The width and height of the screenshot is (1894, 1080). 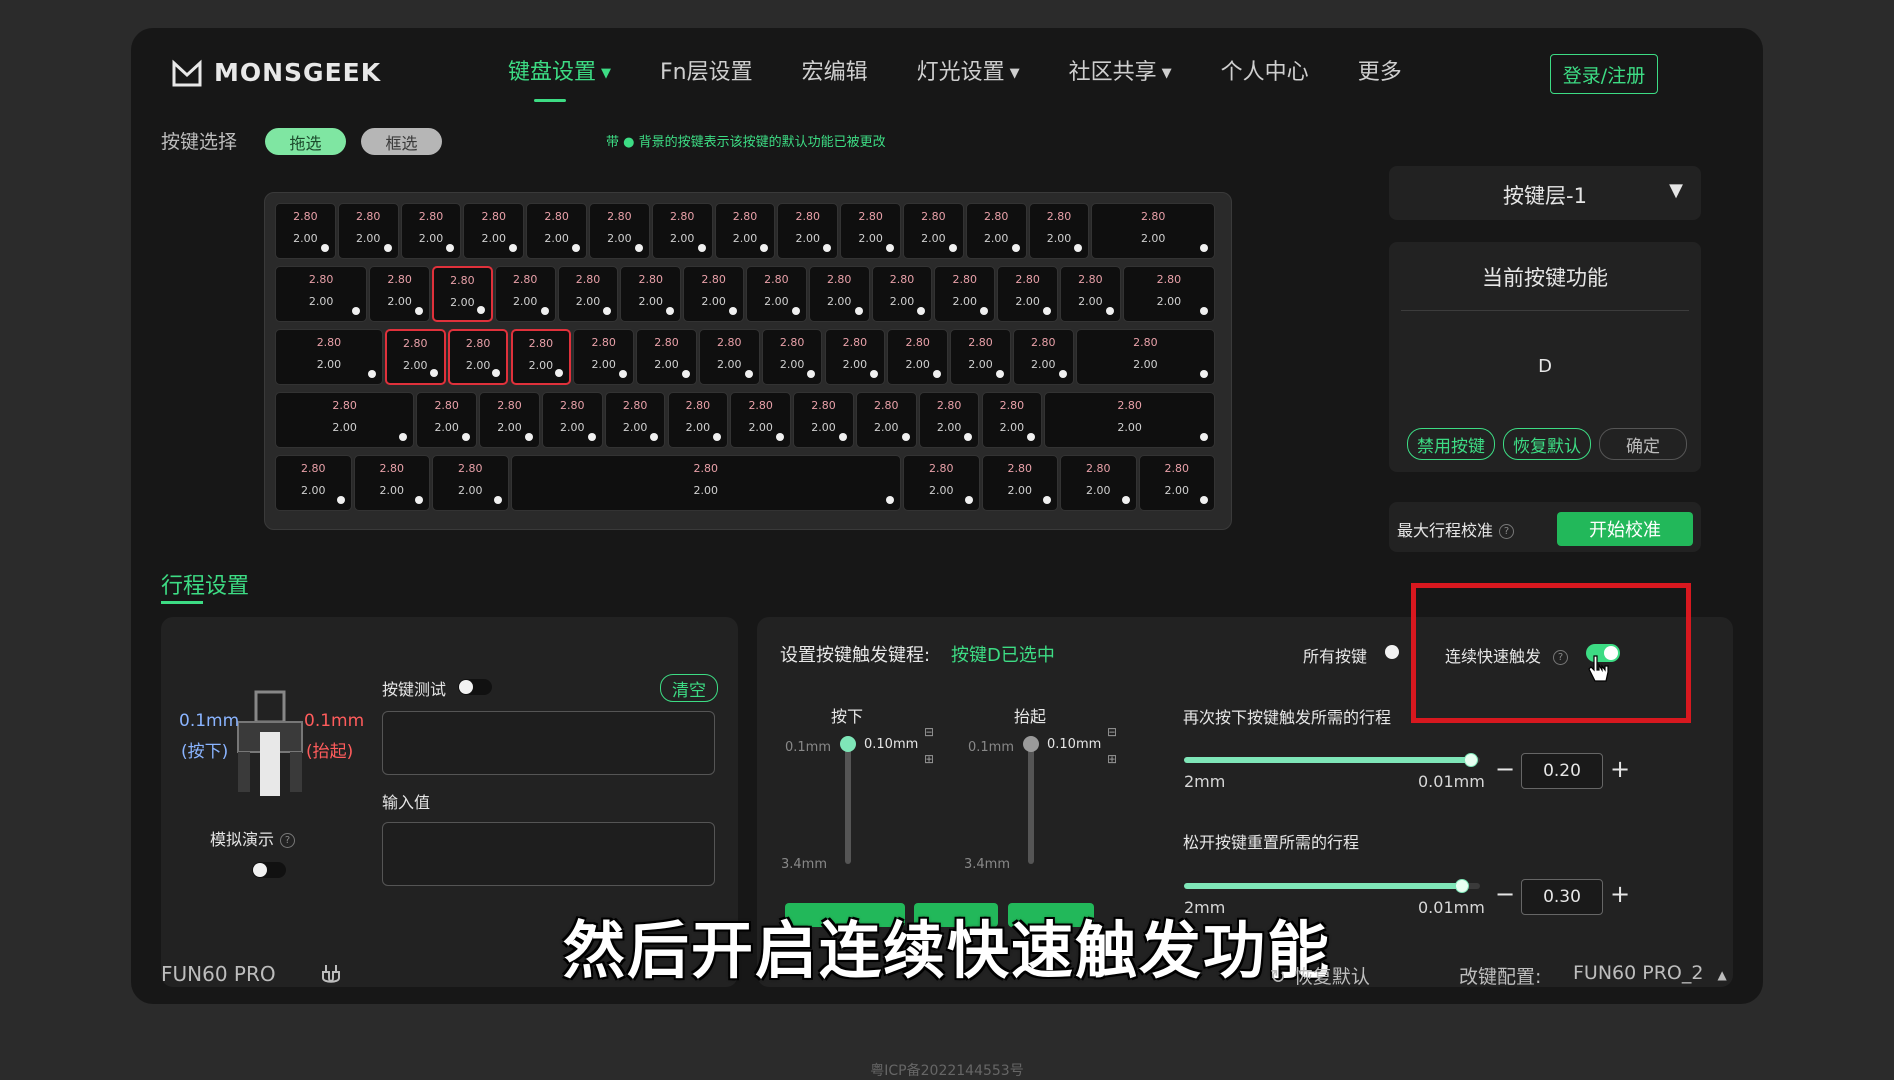 I want to click on key-3-5: 2.80 2.00, so click(x=698, y=420).